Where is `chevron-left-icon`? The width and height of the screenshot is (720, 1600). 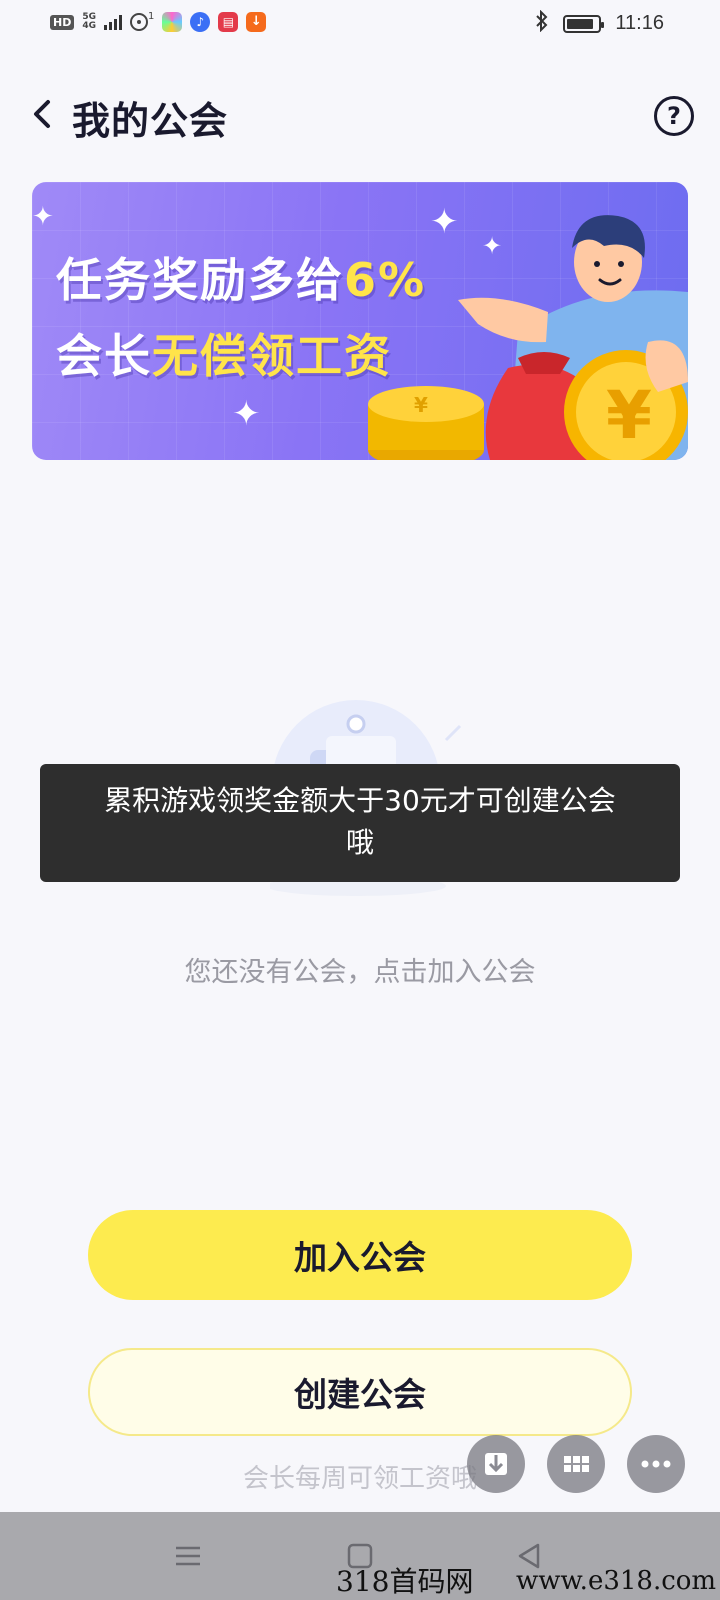
chevron-left-icon is located at coordinates (42, 114).